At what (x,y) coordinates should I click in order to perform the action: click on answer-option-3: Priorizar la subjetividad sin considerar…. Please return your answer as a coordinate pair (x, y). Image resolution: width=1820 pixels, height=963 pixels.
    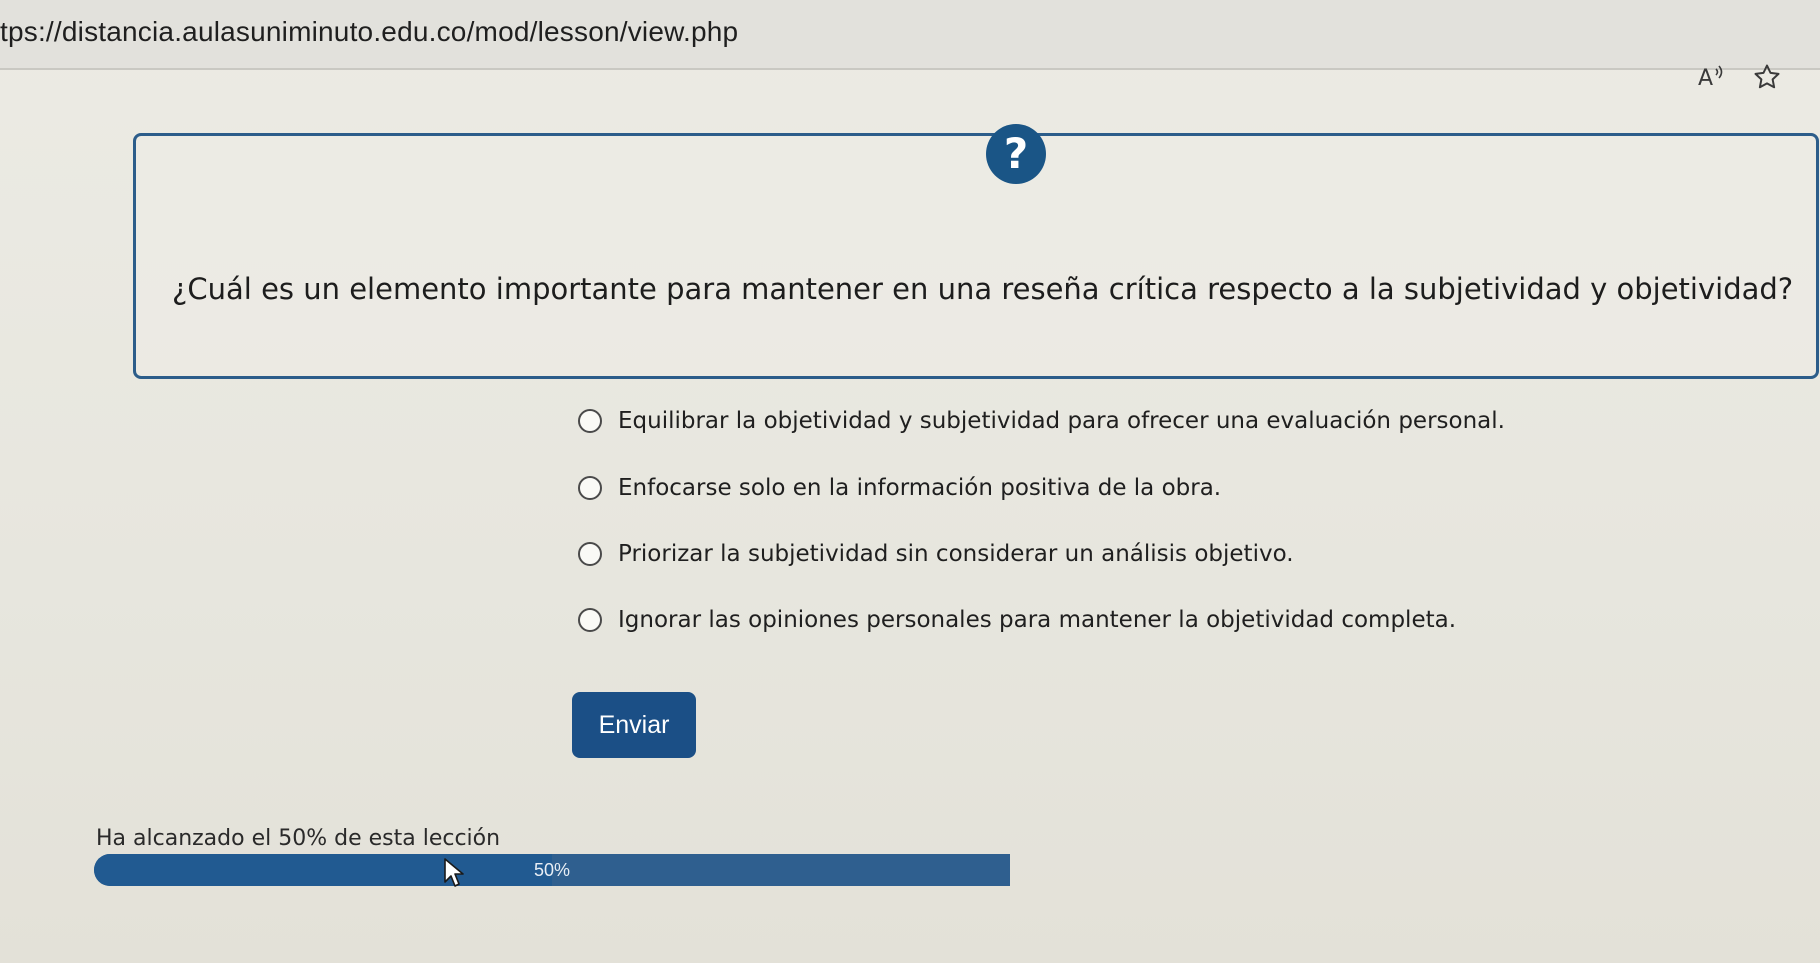
    Looking at the image, I should click on (936, 554).